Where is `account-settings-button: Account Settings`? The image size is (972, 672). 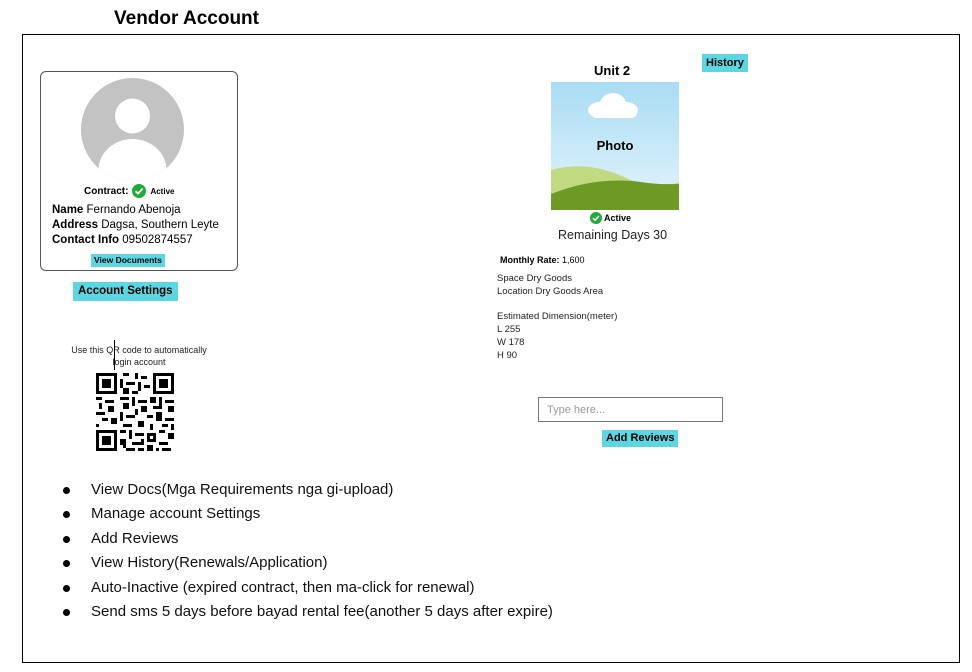 account-settings-button: Account Settings is located at coordinates (125, 291).